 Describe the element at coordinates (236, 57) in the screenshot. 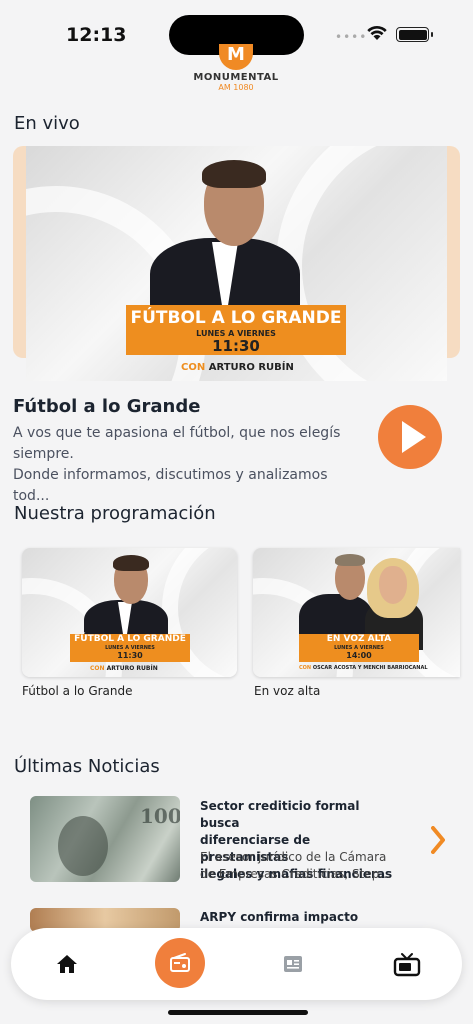

I see `logo-mark: M` at that location.